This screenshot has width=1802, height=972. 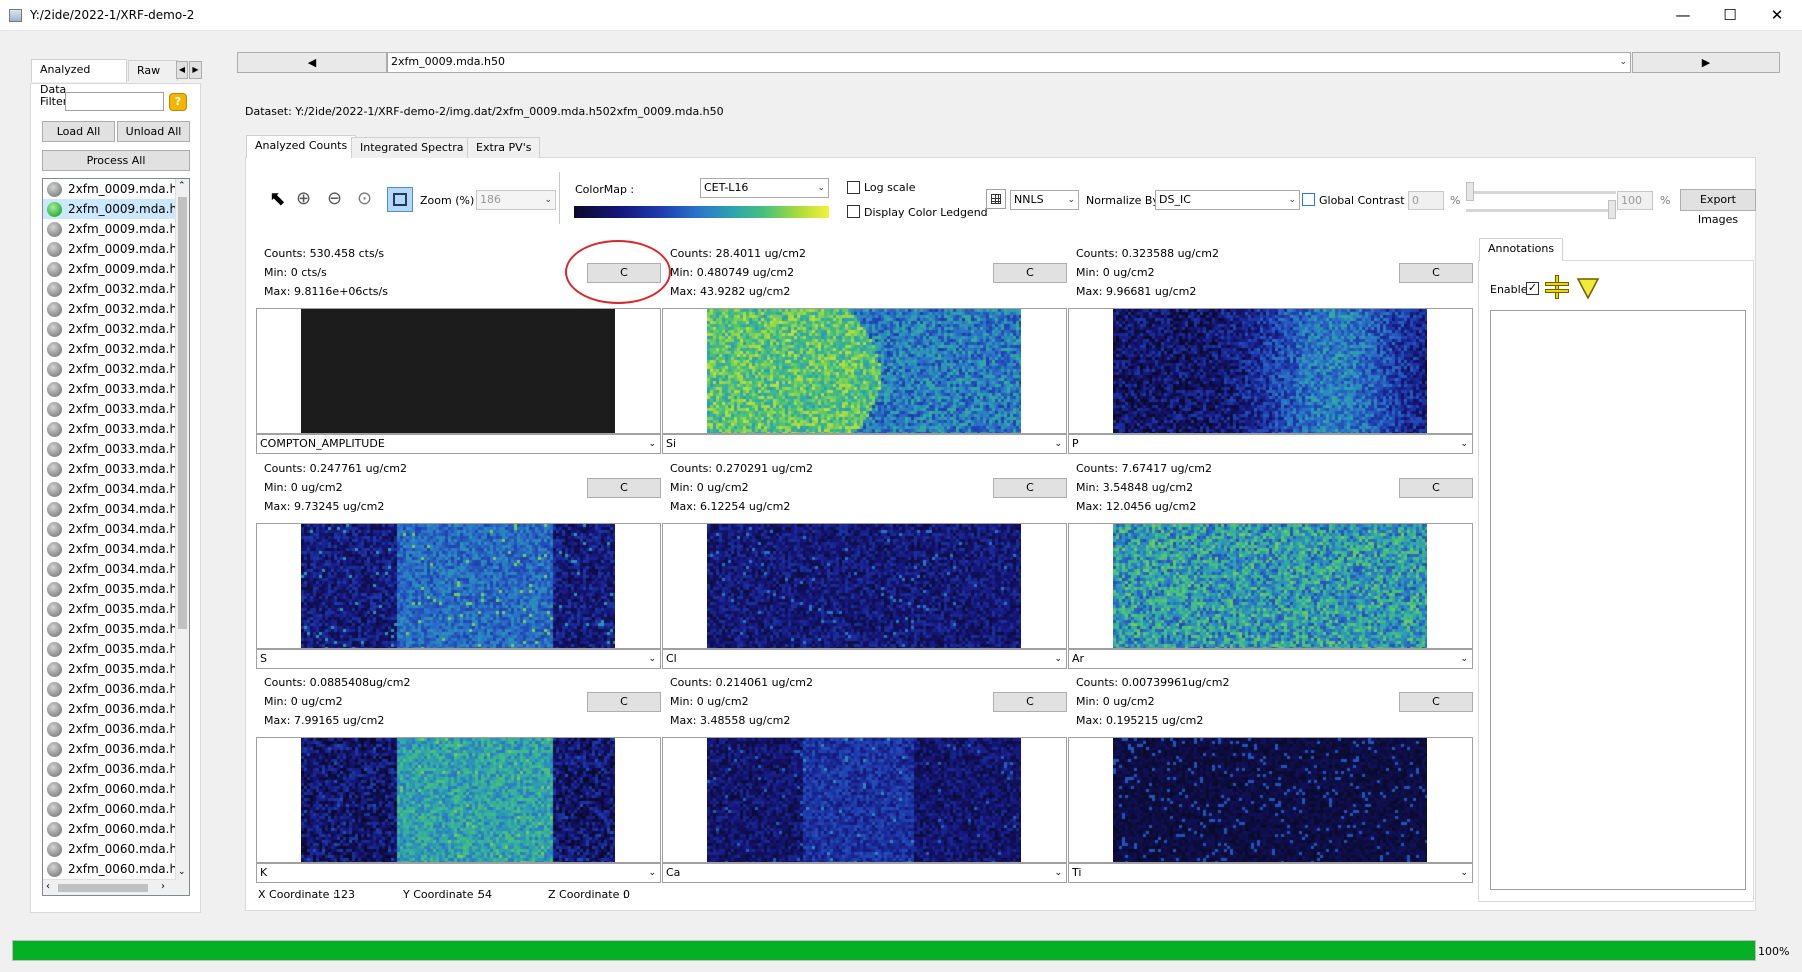 What do you see at coordinates (116, 469) in the screenshot?
I see `list-item: 2xfm_0033.mda.h53` at bounding box center [116, 469].